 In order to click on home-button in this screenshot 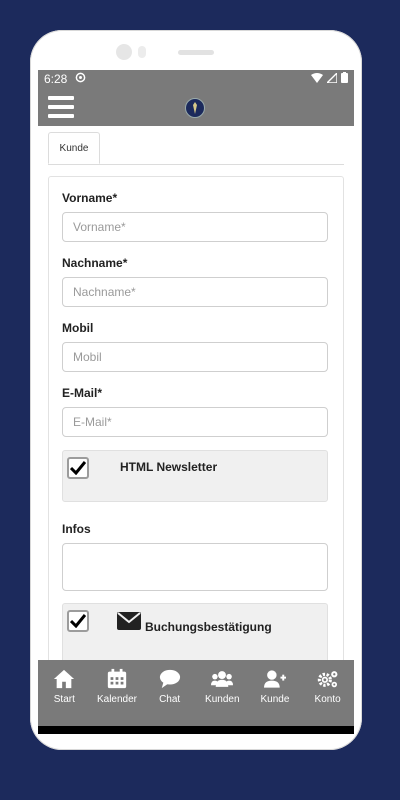, I will do `click(196, 733)`.